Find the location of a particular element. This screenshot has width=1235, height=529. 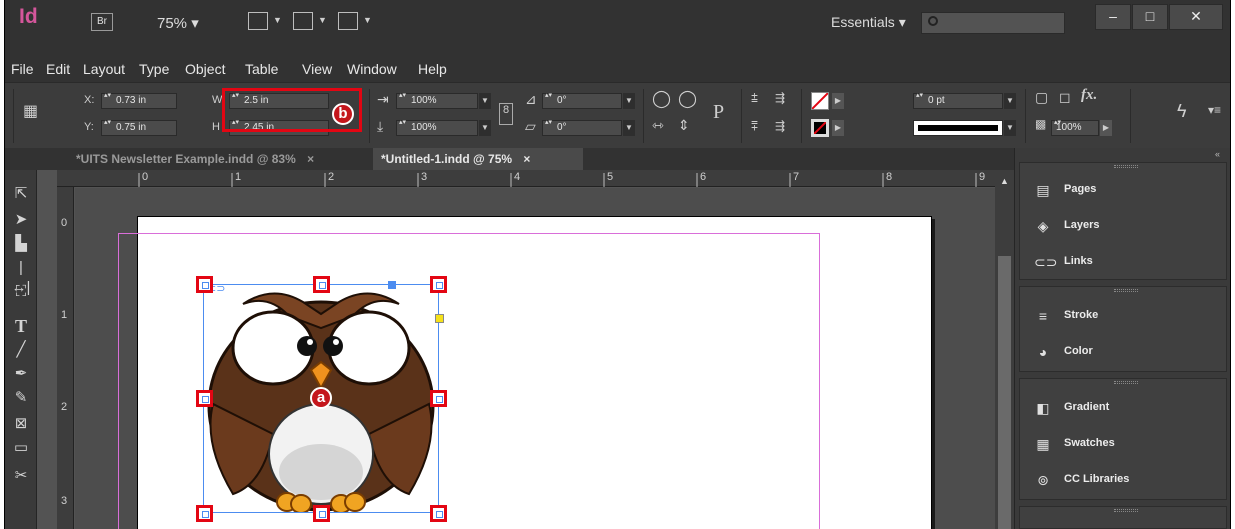

view-options-icon is located at coordinates (258, 21).